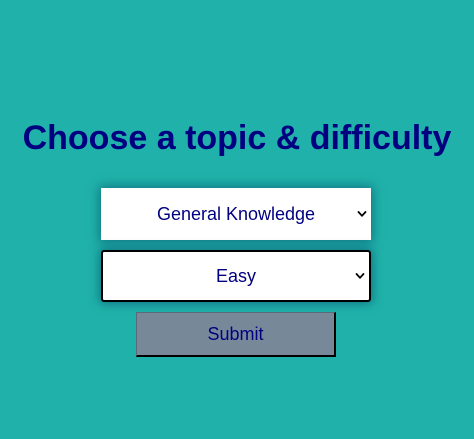  I want to click on difficulty-select-value: Easy, so click(236, 275).